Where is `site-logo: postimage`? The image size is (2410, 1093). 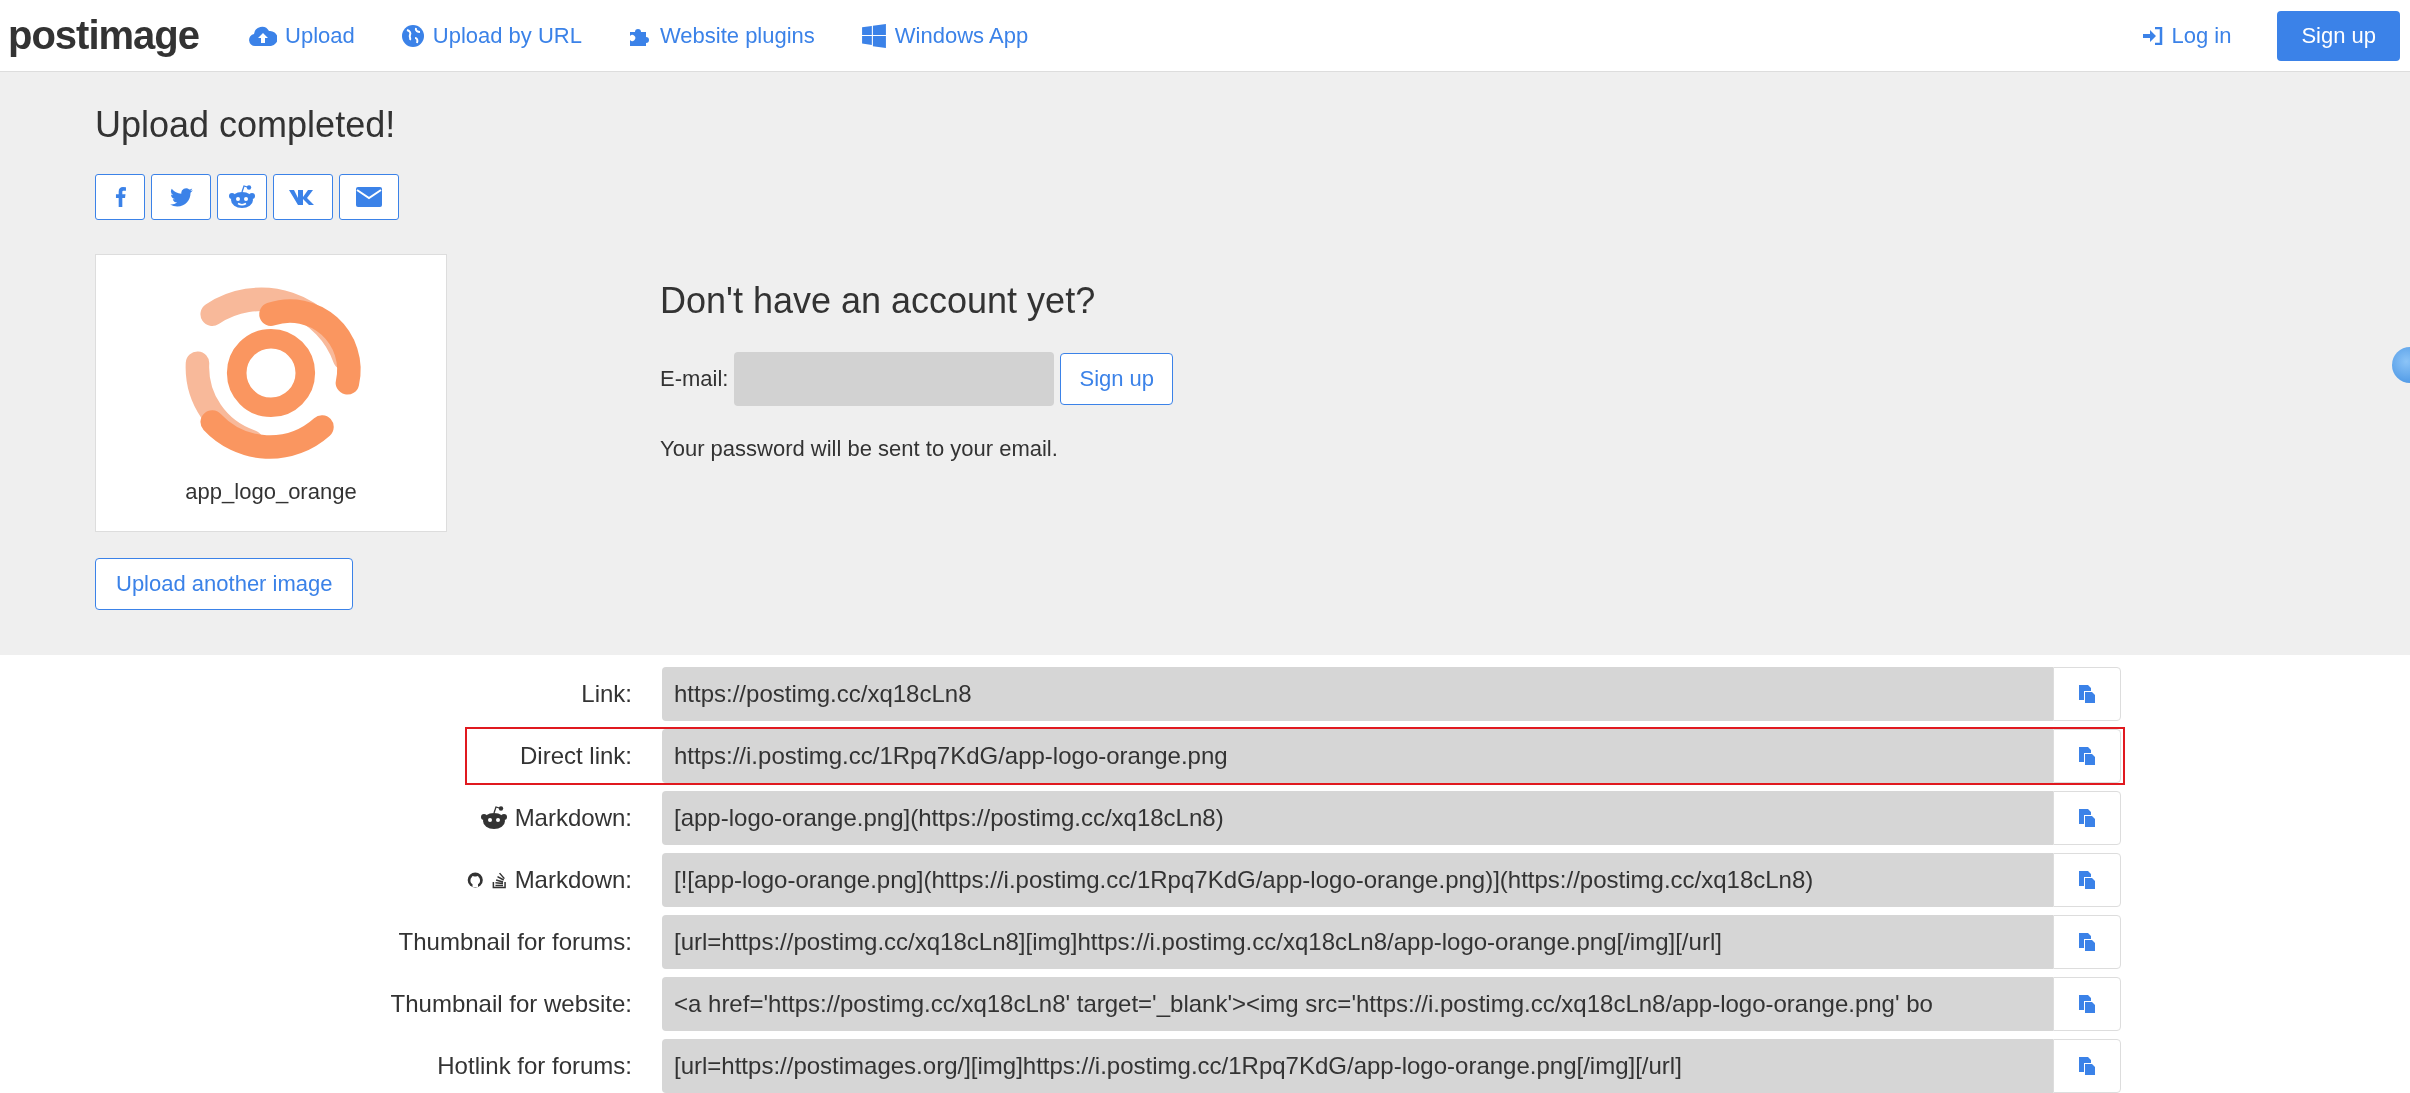
site-logo: postimage is located at coordinates (104, 35).